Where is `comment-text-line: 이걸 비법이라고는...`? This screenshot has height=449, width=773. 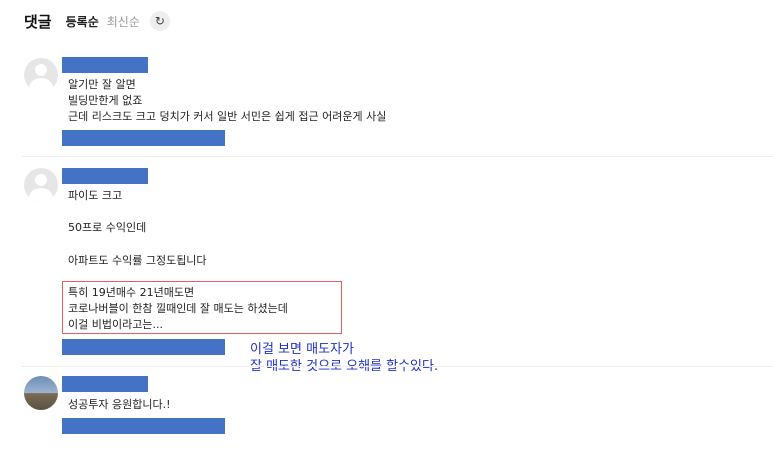 comment-text-line: 이걸 비법이라고는... is located at coordinates (115, 324).